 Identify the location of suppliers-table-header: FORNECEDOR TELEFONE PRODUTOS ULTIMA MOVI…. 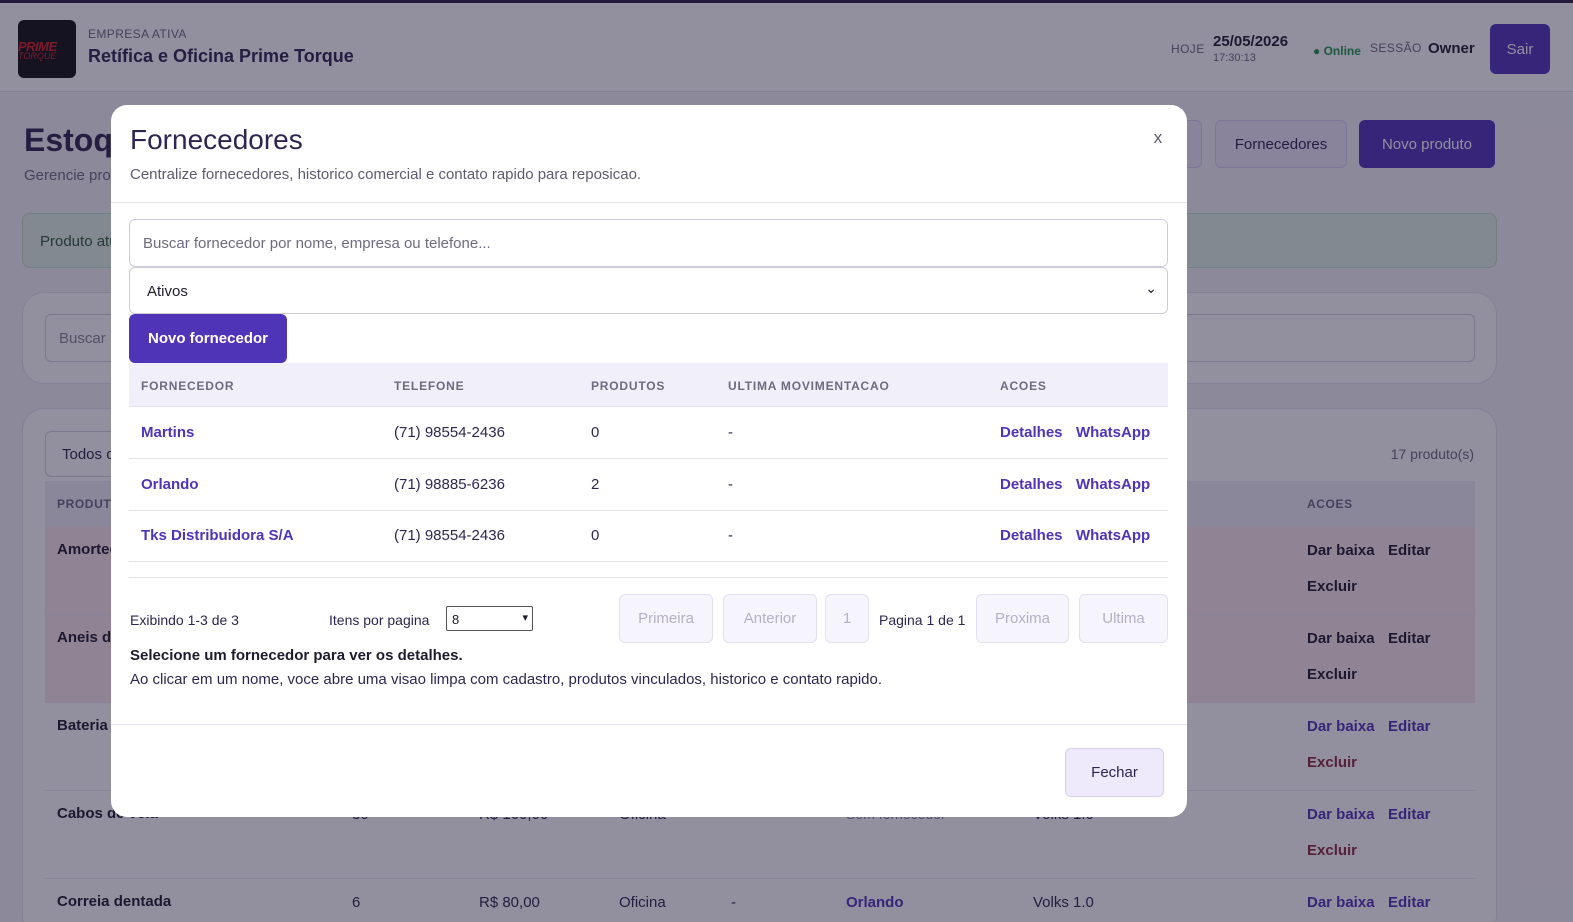
(648, 385).